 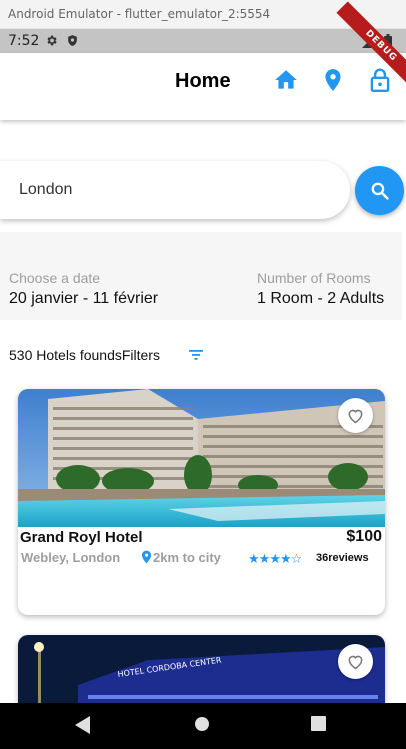 What do you see at coordinates (318, 723) in the screenshot?
I see `recents-icon` at bounding box center [318, 723].